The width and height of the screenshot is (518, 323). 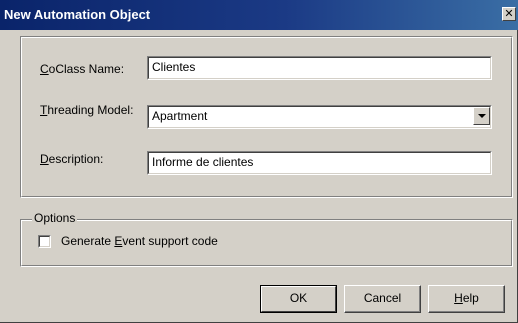 I want to click on ok-button-label: OK, so click(x=298, y=298).